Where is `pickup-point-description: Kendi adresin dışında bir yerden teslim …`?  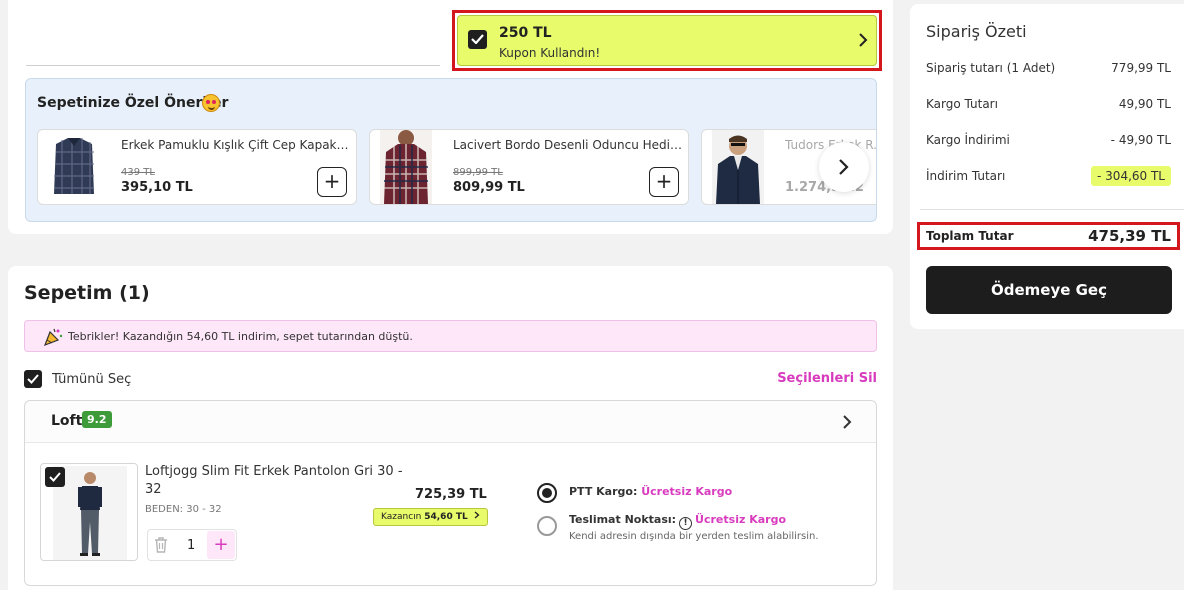
pickup-point-description: Kendi adresin dışında bir yerden teslim … is located at coordinates (694, 536).